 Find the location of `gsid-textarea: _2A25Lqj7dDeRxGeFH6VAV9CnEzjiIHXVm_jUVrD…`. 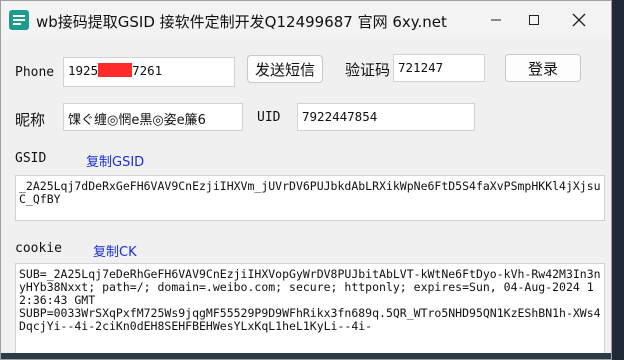

gsid-textarea: _2A25Lqj7dDeRxGeFH6VAV9CnEzjiIHXVm_jUVrD… is located at coordinates (310, 198).